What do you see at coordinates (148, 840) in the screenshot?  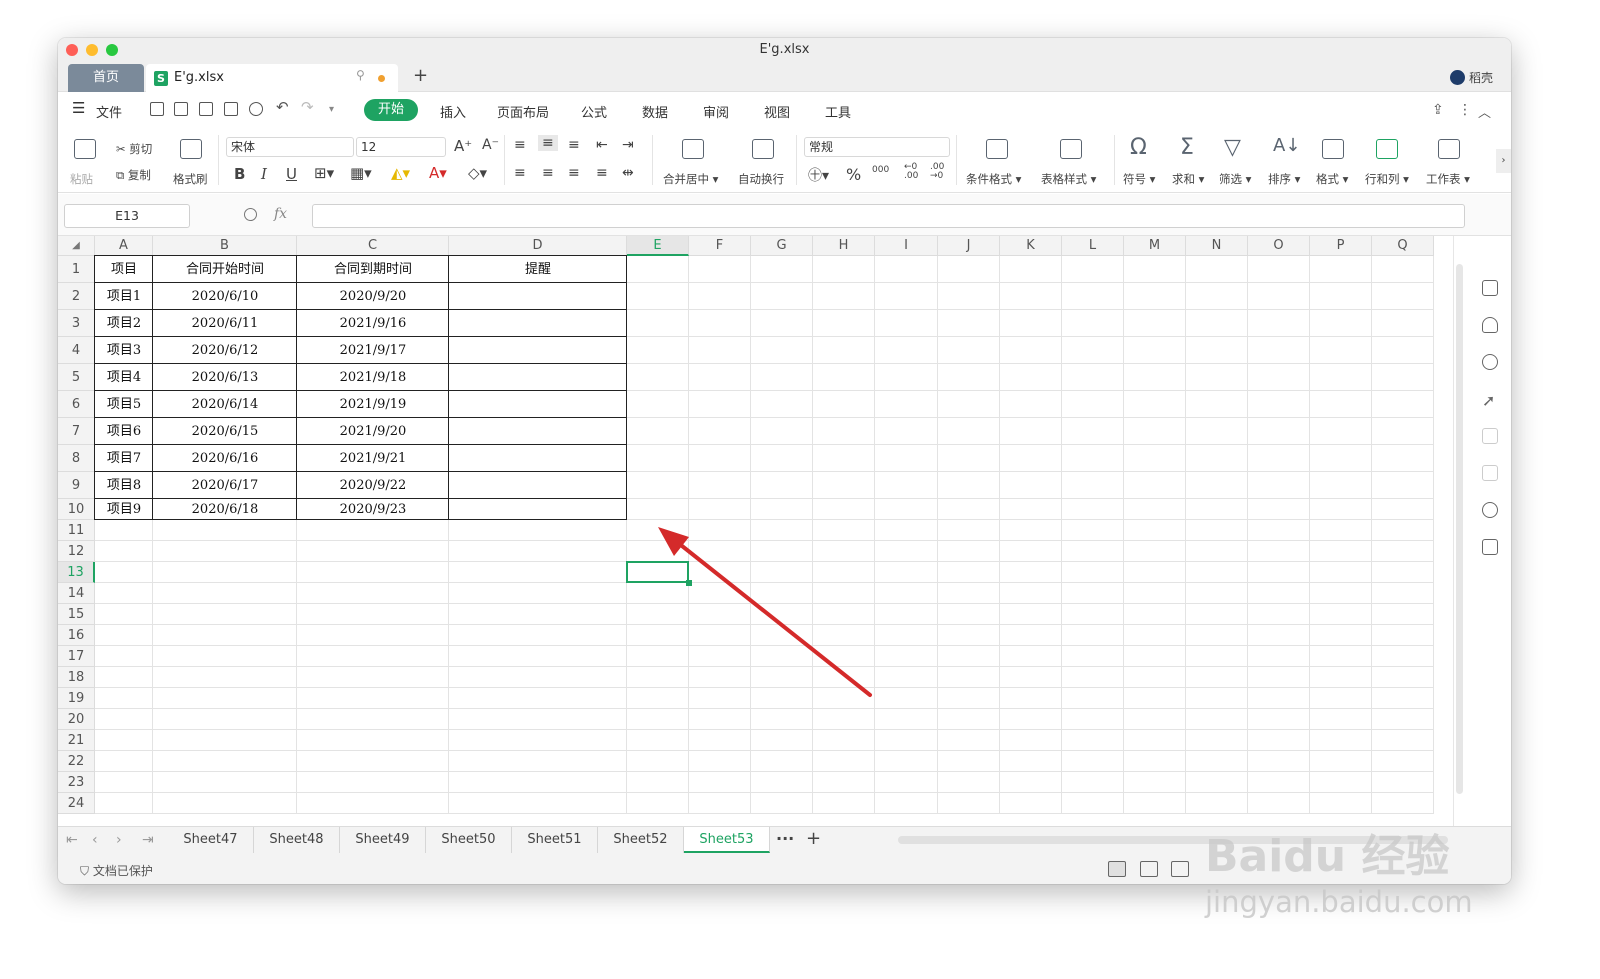 I see `last-sheet-icon: ⇥` at bounding box center [148, 840].